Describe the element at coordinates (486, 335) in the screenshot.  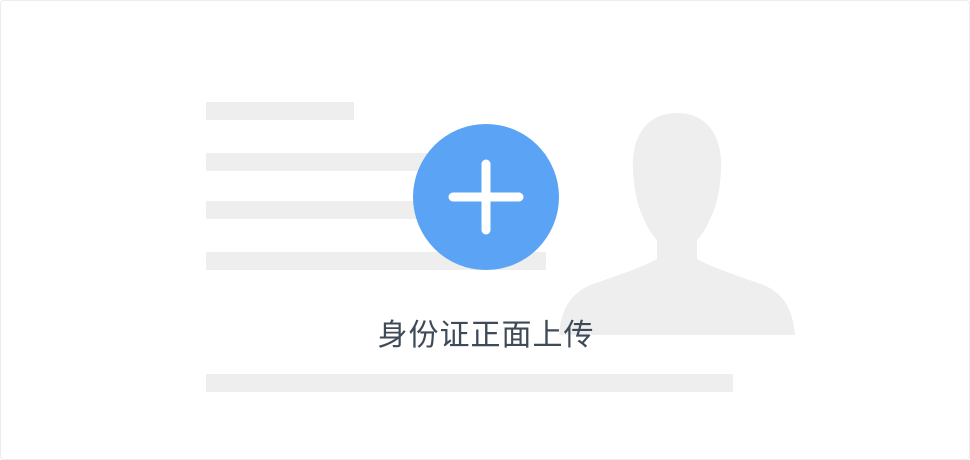
I see `upload-label: 身份证正面上传` at that location.